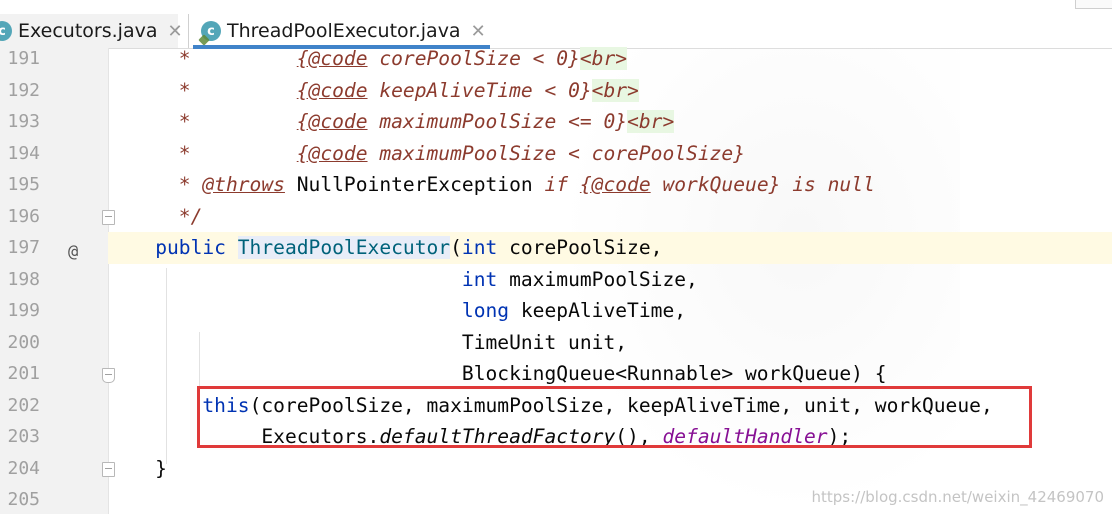 This screenshot has height=516, width=1112. I want to click on code-token: BlockingQueue<Runnable> workQueue) {, so click(497, 373).